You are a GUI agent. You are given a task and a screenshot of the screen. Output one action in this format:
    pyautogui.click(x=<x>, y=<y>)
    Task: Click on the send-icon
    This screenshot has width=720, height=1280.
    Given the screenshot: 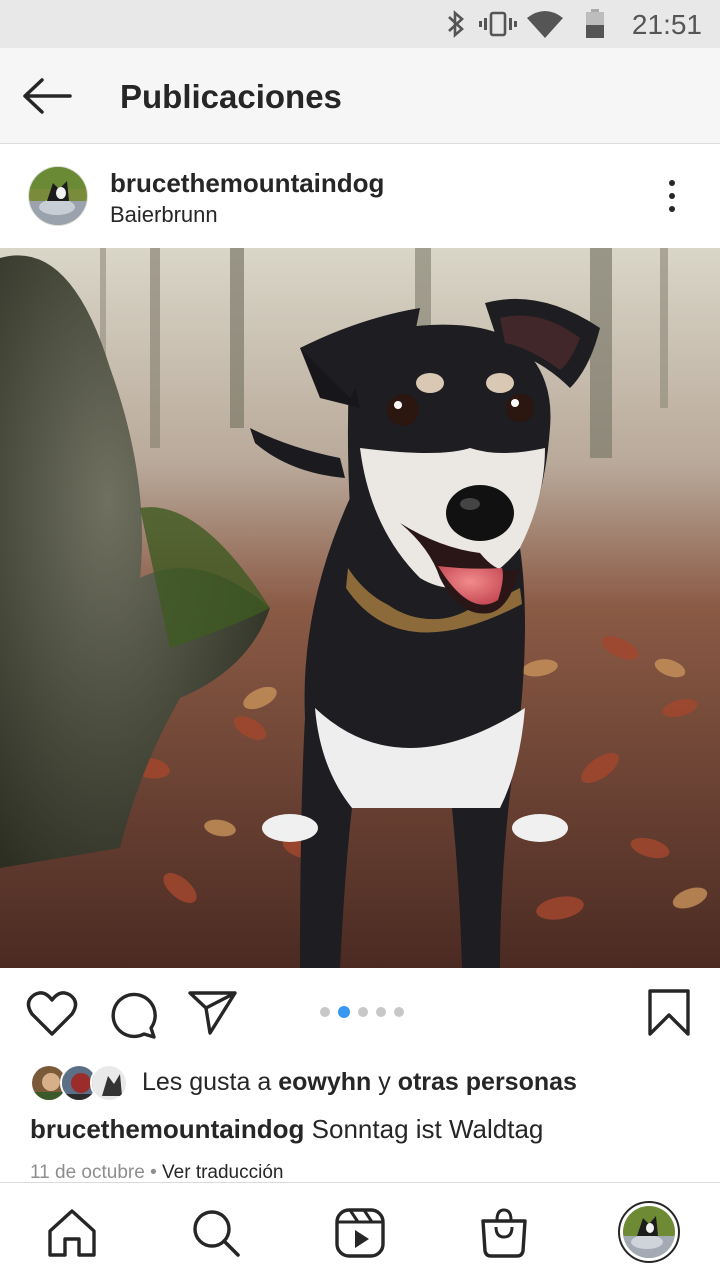 What is the action you would take?
    pyautogui.click(x=213, y=1013)
    